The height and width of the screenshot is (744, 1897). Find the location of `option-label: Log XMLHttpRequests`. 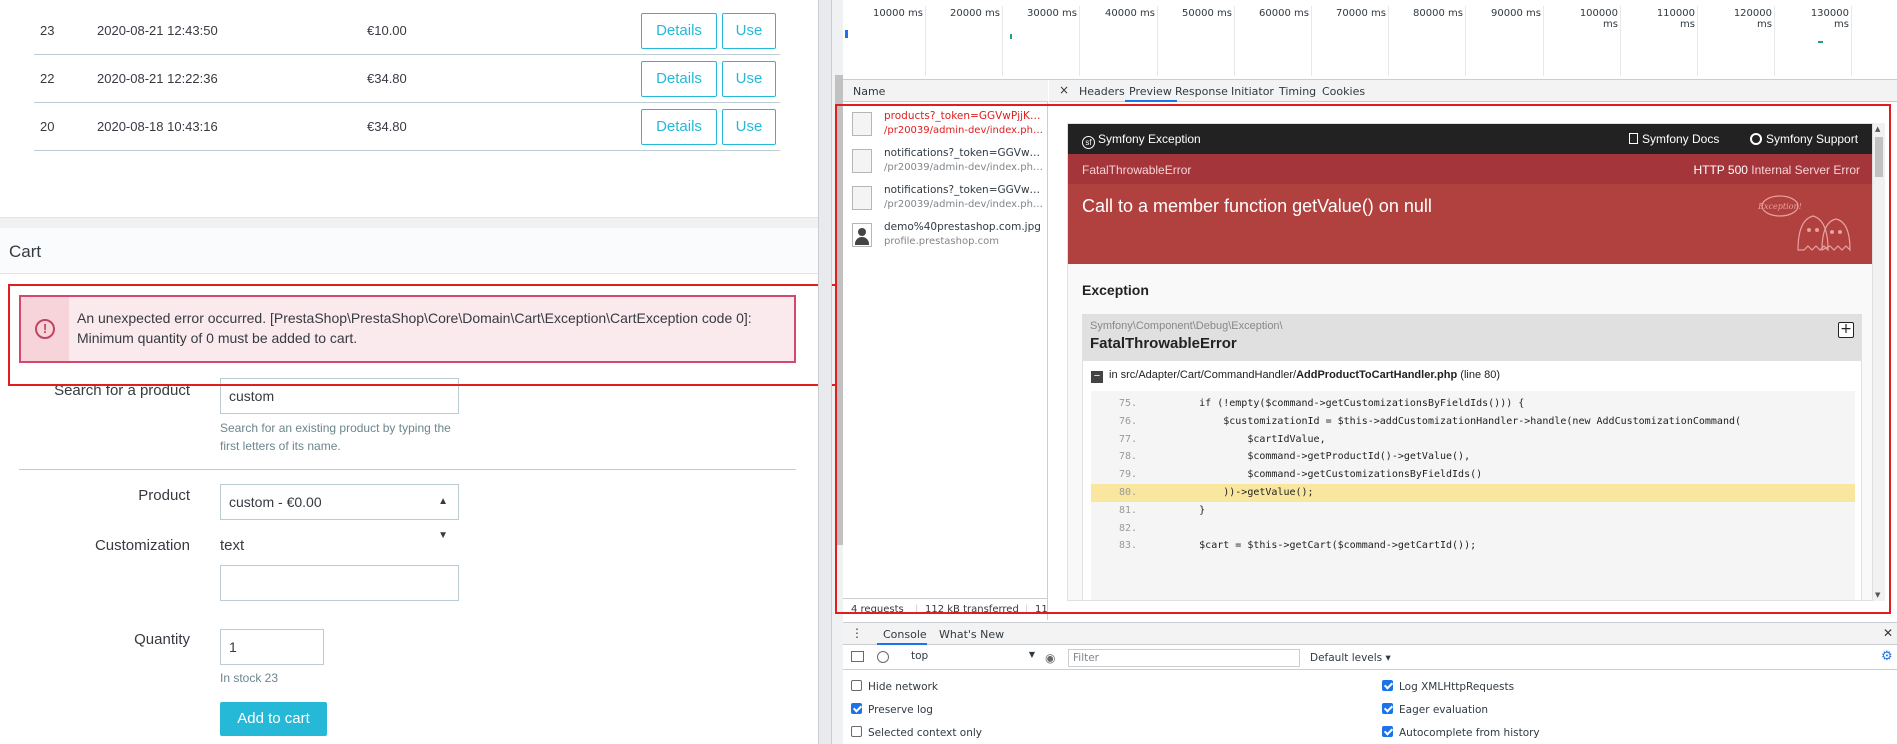

option-label: Log XMLHttpRequests is located at coordinates (1457, 687).